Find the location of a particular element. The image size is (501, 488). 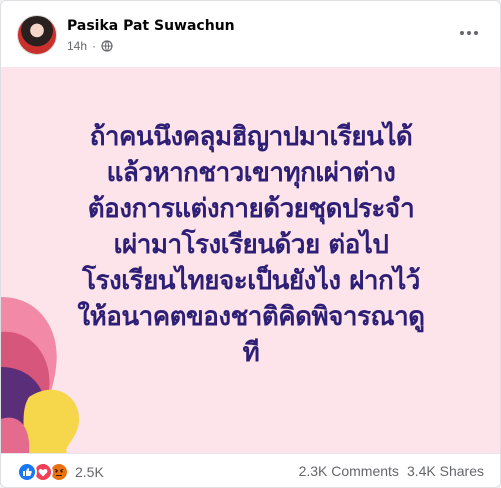

author-name: Pasika Pat Suwachun is located at coordinates (151, 26).